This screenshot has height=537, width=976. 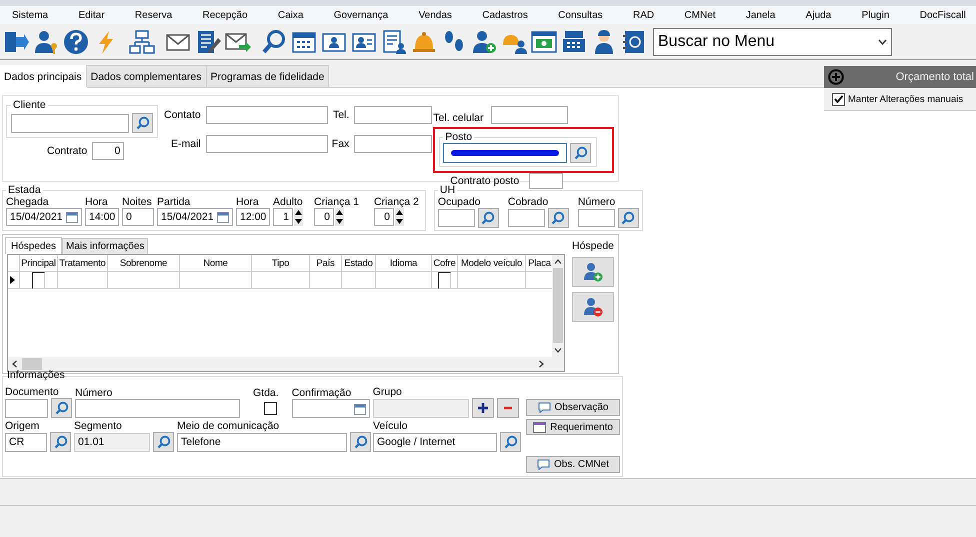 I want to click on text-field: 12:00, so click(x=253, y=217).